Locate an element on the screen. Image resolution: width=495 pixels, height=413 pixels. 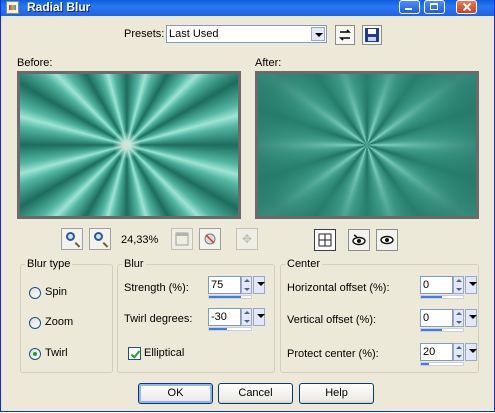
proof-button is located at coordinates (182, 239).